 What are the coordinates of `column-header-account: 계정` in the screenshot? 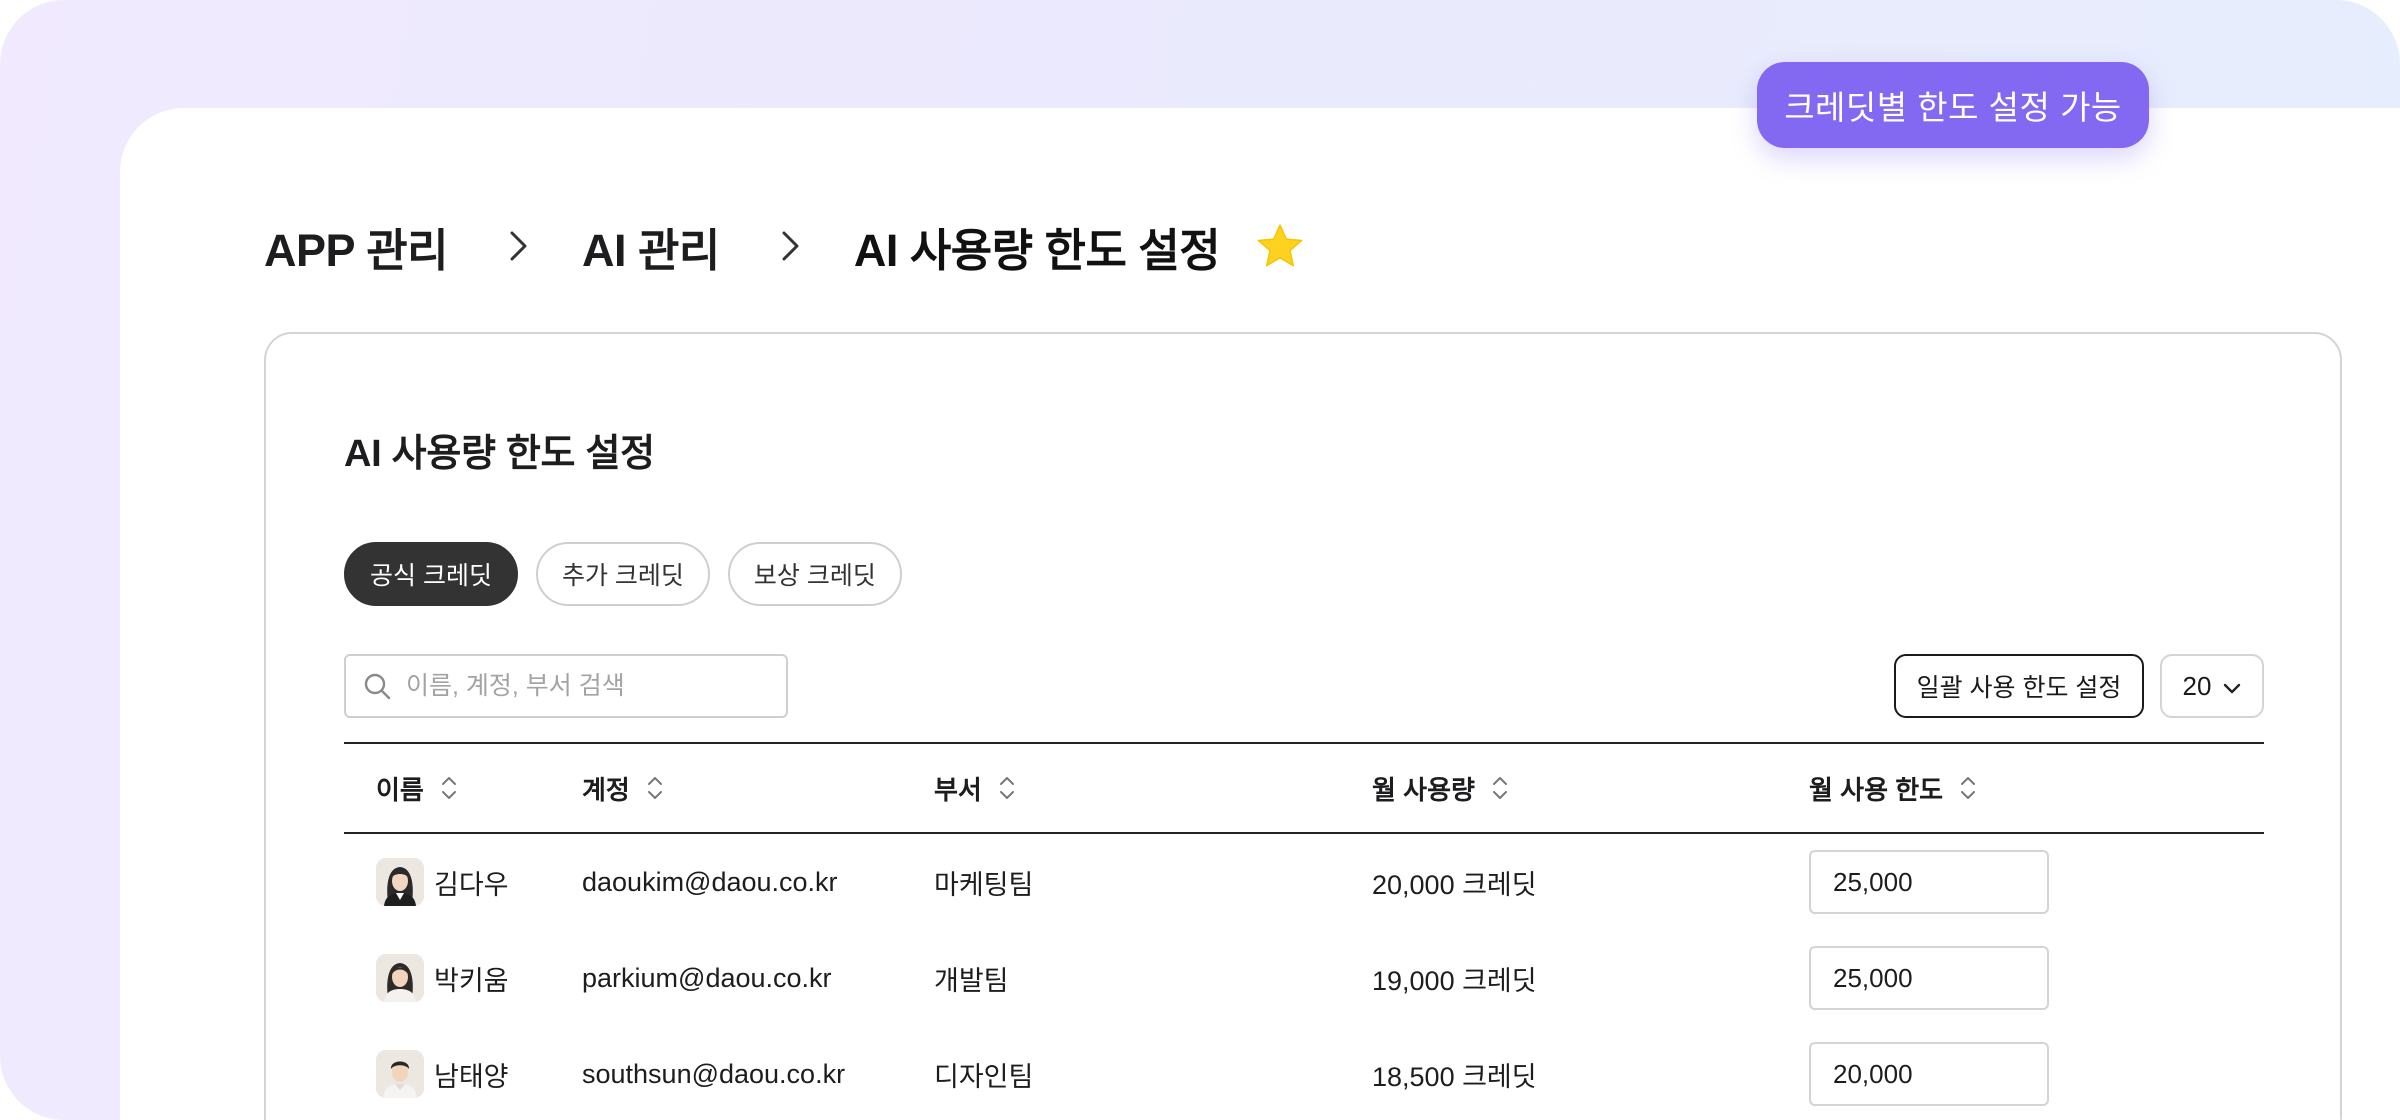 It's located at (758, 788).